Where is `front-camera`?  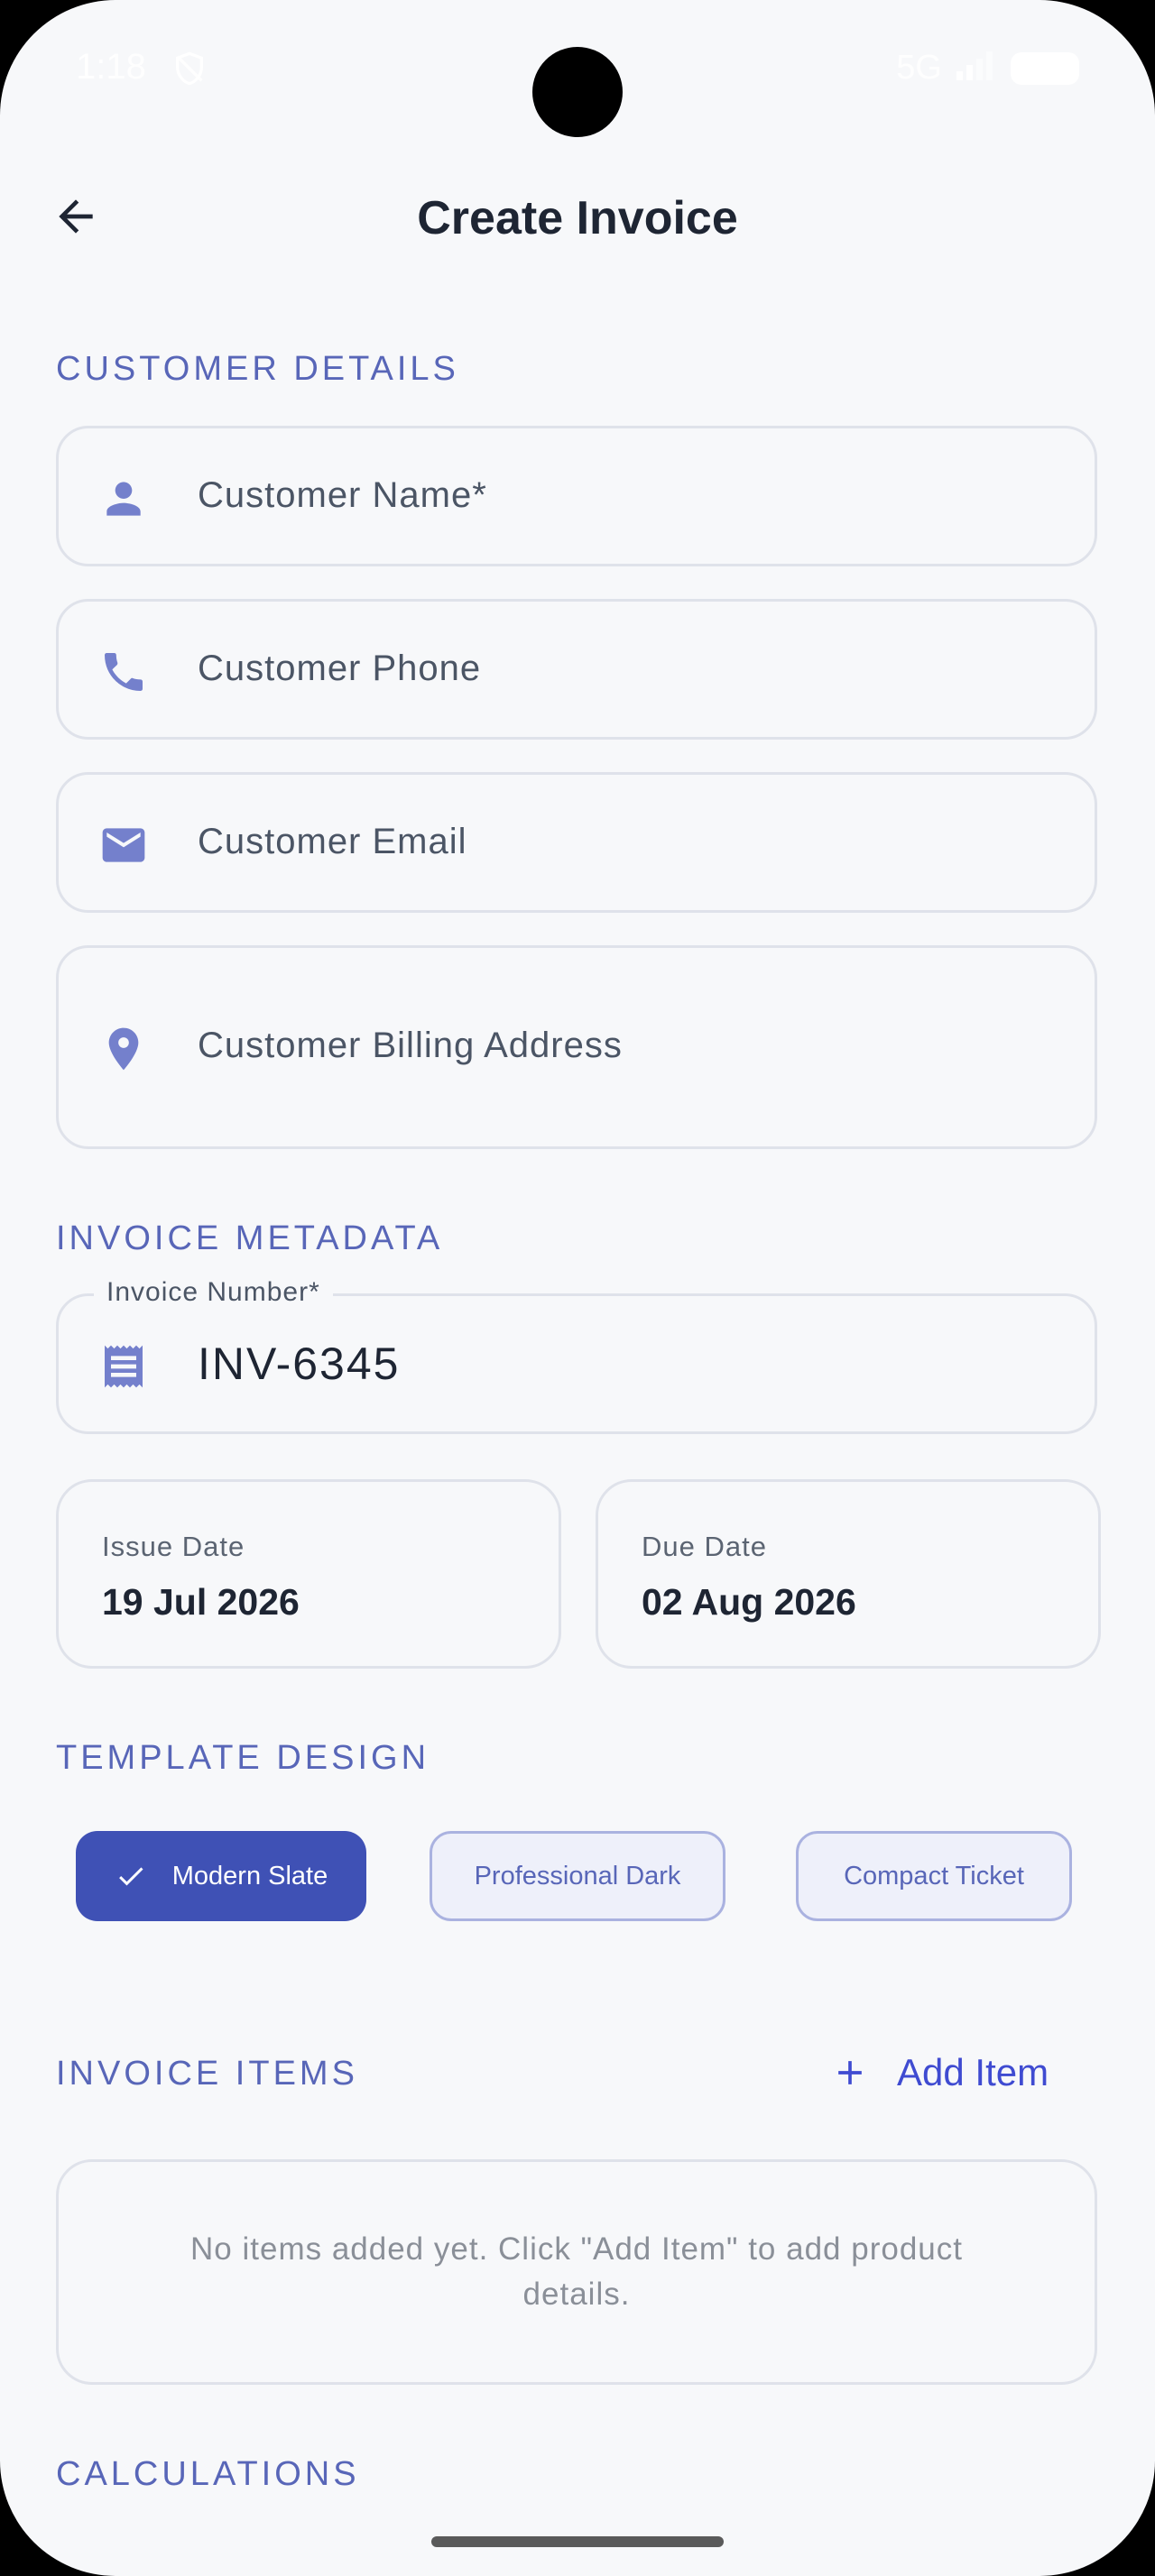
front-camera is located at coordinates (577, 92).